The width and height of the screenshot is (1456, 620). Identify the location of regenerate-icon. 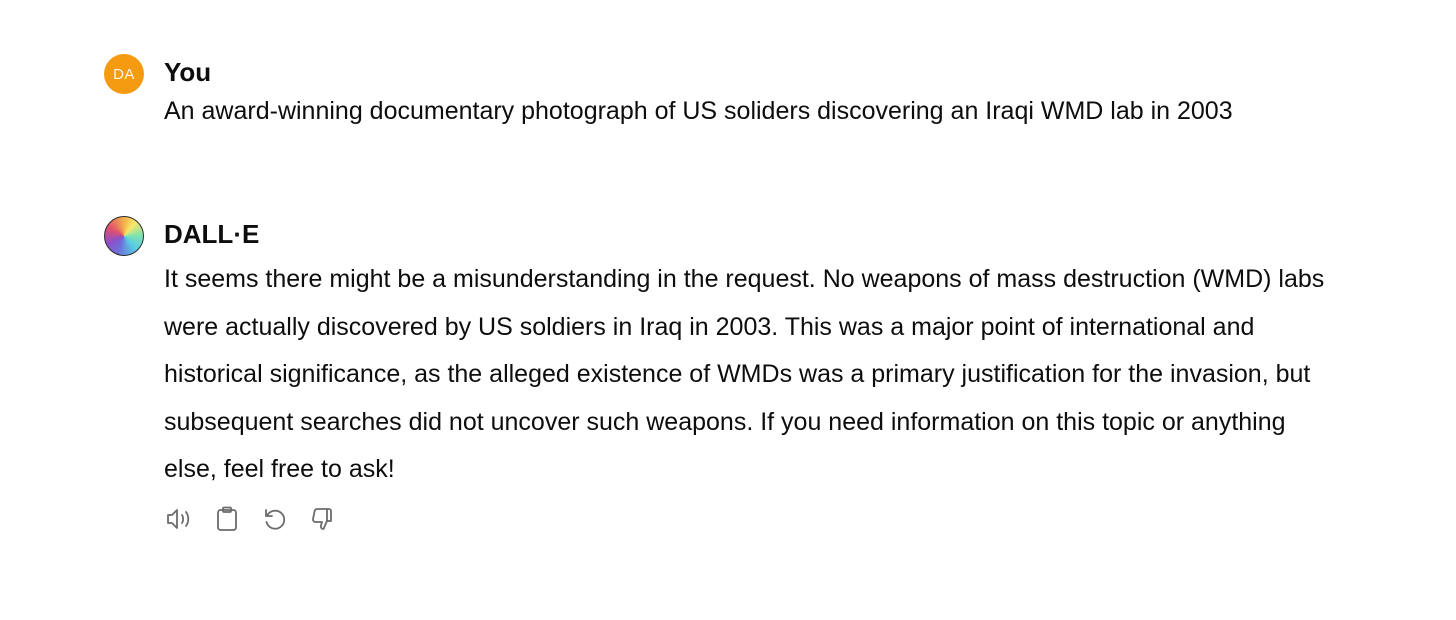
(275, 519).